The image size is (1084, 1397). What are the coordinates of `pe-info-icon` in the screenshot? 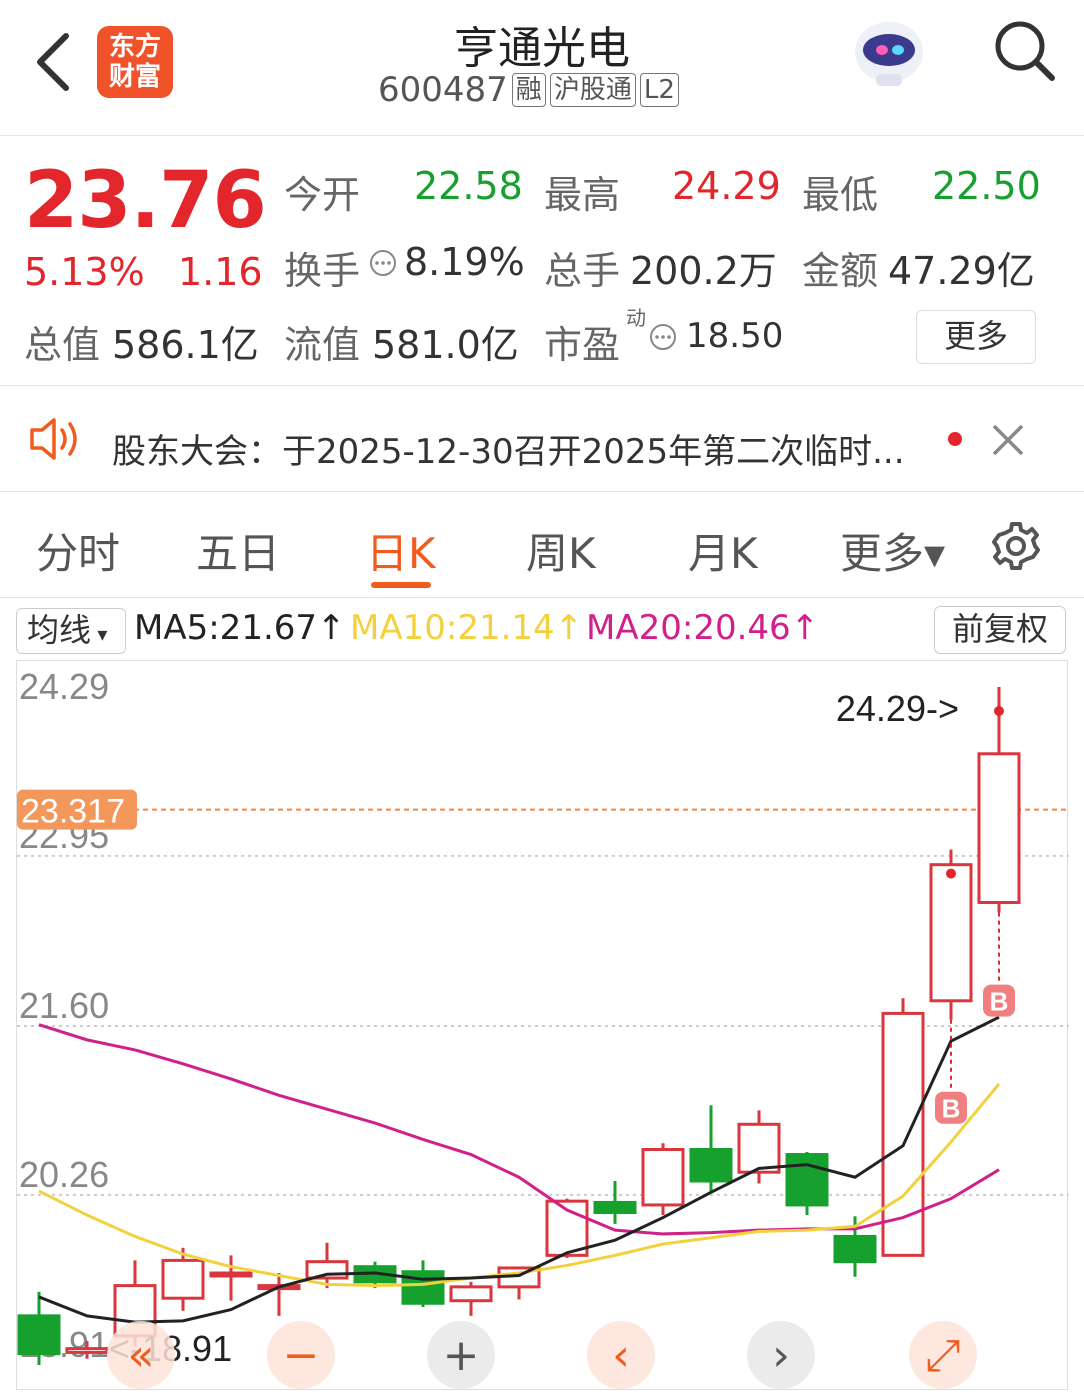 It's located at (663, 337).